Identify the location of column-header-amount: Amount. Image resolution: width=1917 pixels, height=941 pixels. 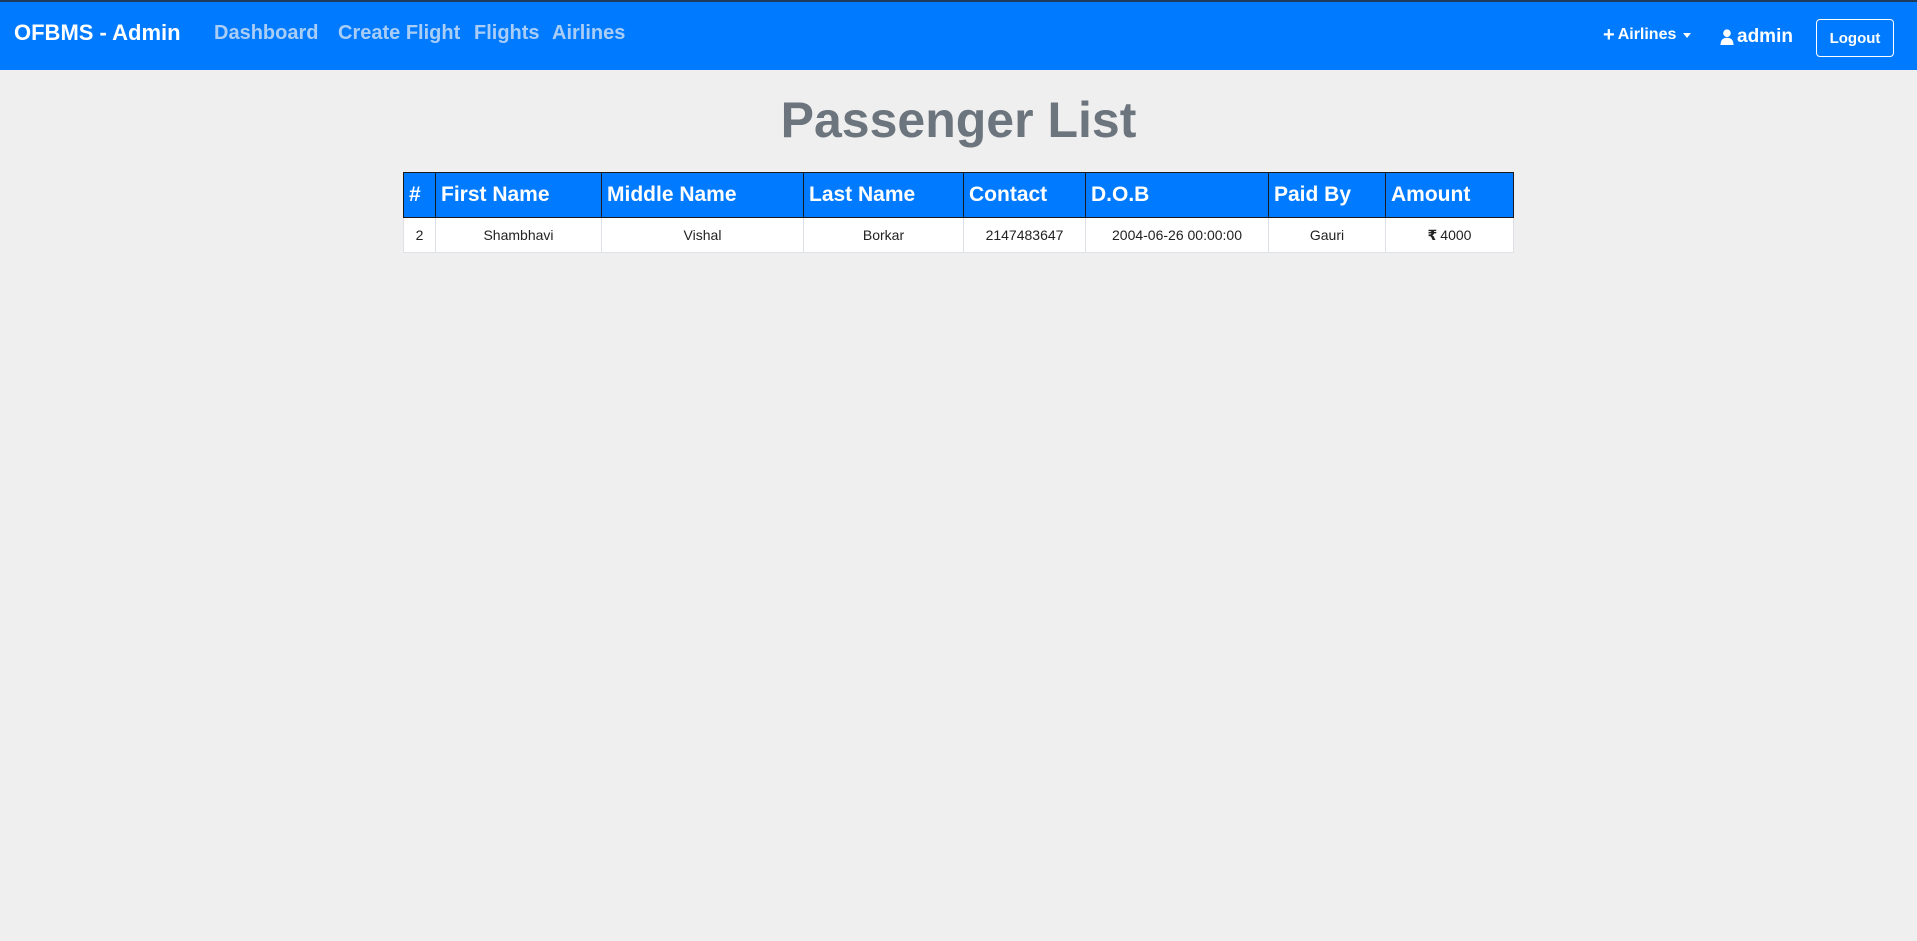
(1449, 195).